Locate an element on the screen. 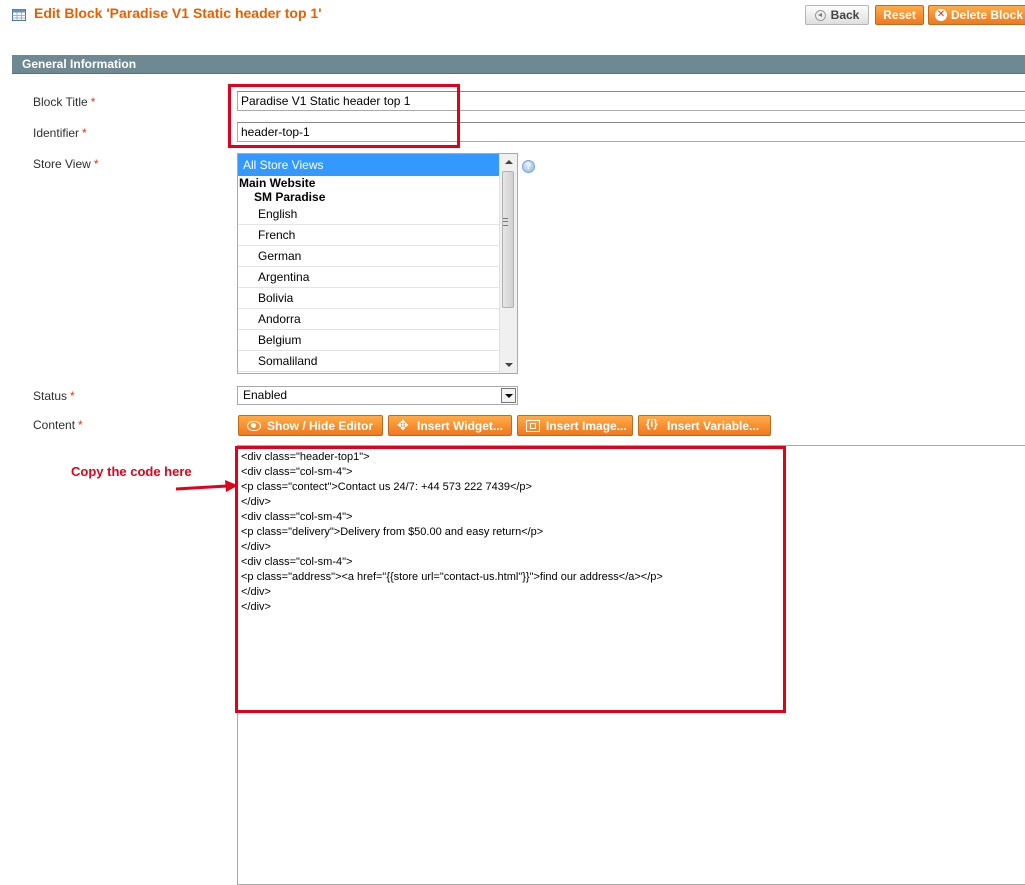 Image resolution: width=1025 pixels, height=885 pixels. image-icon is located at coordinates (533, 425).